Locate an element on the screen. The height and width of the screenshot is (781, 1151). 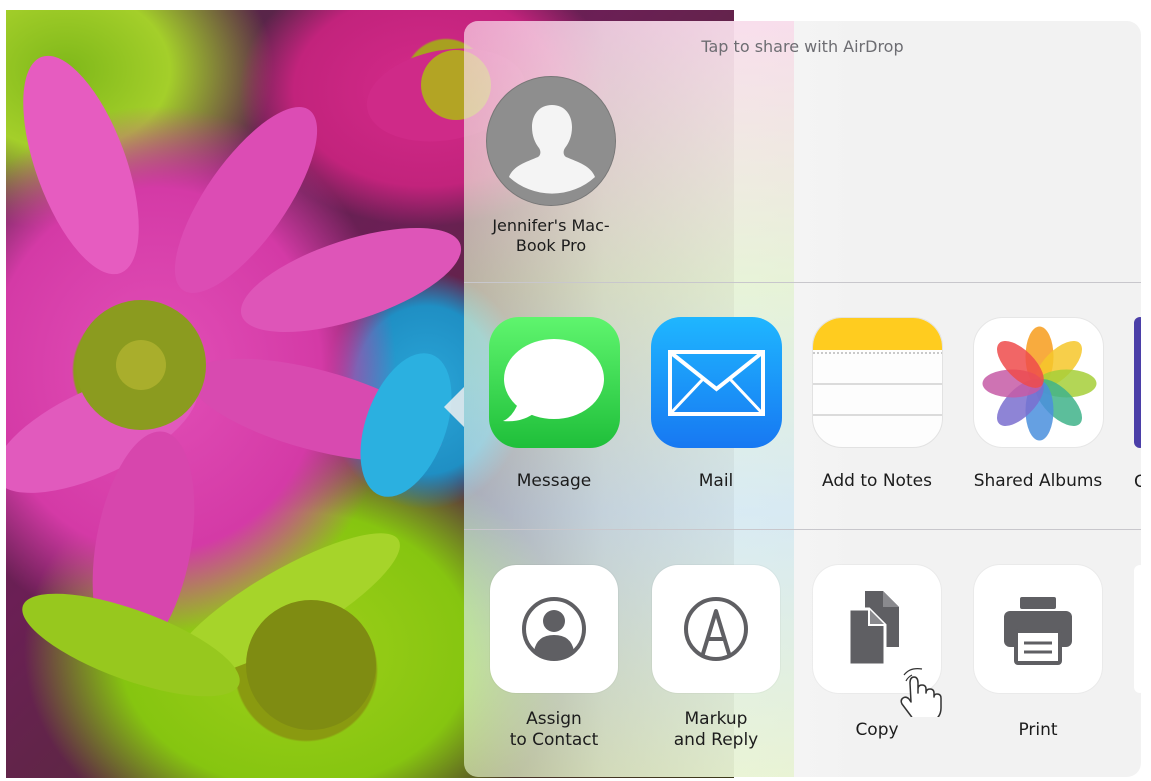
action-markup-and-reply: Markup and Reply is located at coordinates (716, 658).